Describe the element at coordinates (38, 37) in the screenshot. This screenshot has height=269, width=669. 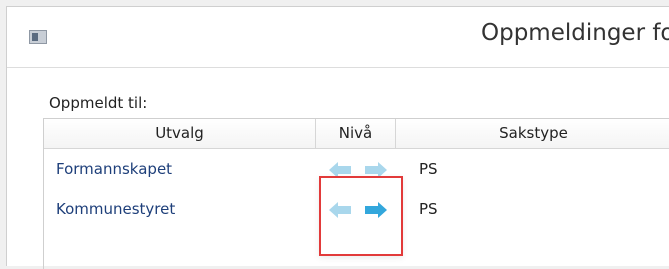
I see `app-window-icon` at that location.